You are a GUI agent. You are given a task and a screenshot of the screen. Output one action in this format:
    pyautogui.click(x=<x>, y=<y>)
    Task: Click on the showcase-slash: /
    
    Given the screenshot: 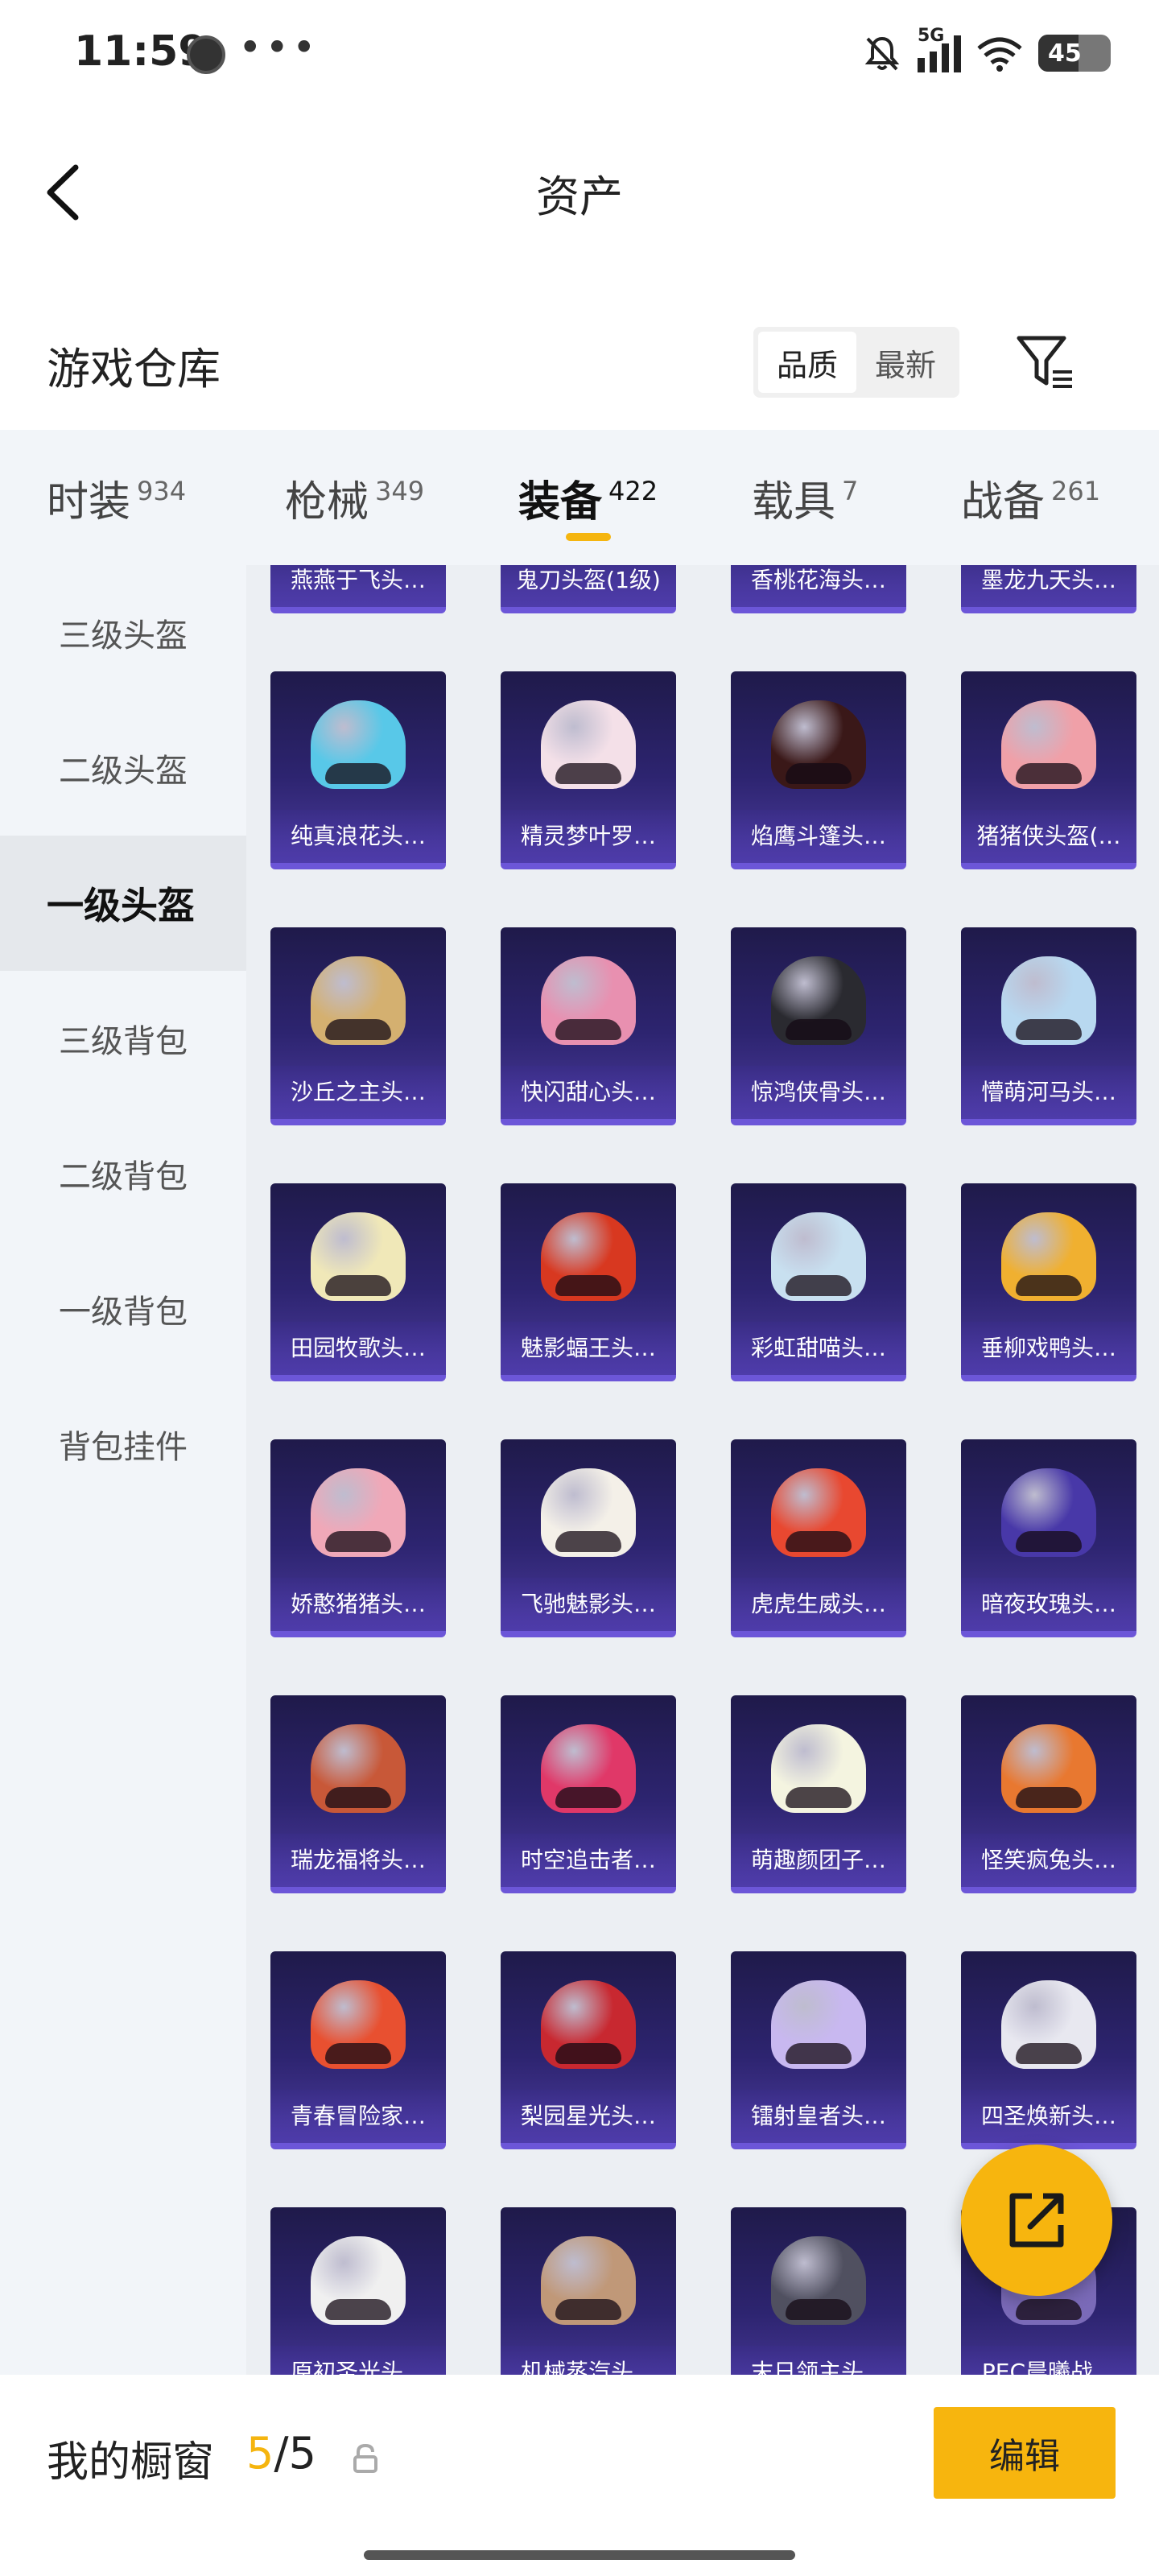 What is the action you would take?
    pyautogui.click(x=281, y=2453)
    